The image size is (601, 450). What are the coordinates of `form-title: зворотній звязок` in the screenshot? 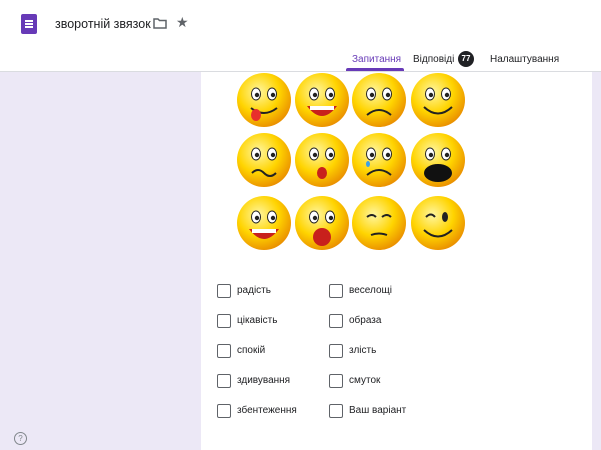 It's located at (103, 24).